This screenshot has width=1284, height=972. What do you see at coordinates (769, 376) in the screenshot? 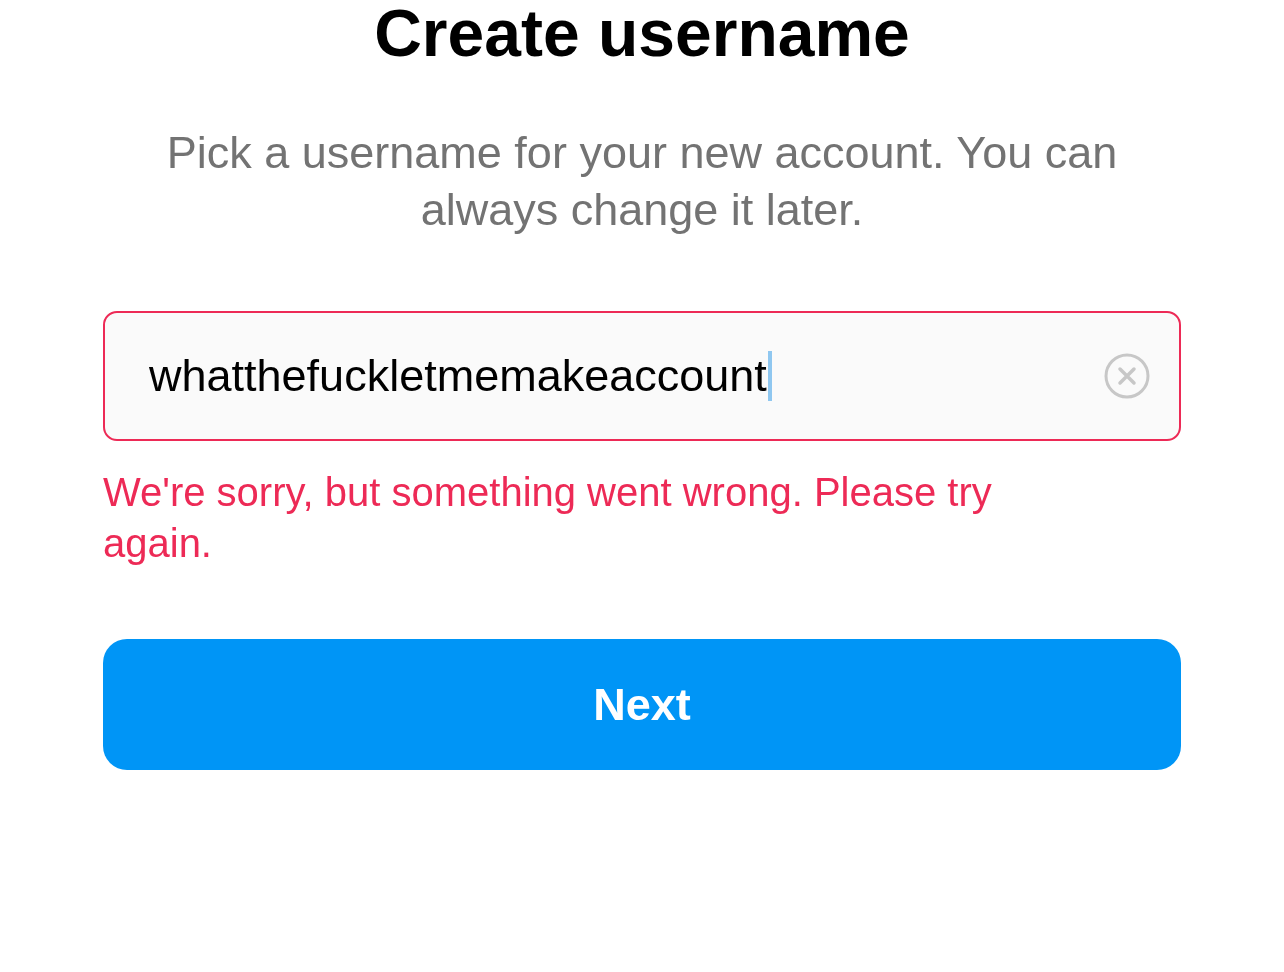
I see `text-cursor` at bounding box center [769, 376].